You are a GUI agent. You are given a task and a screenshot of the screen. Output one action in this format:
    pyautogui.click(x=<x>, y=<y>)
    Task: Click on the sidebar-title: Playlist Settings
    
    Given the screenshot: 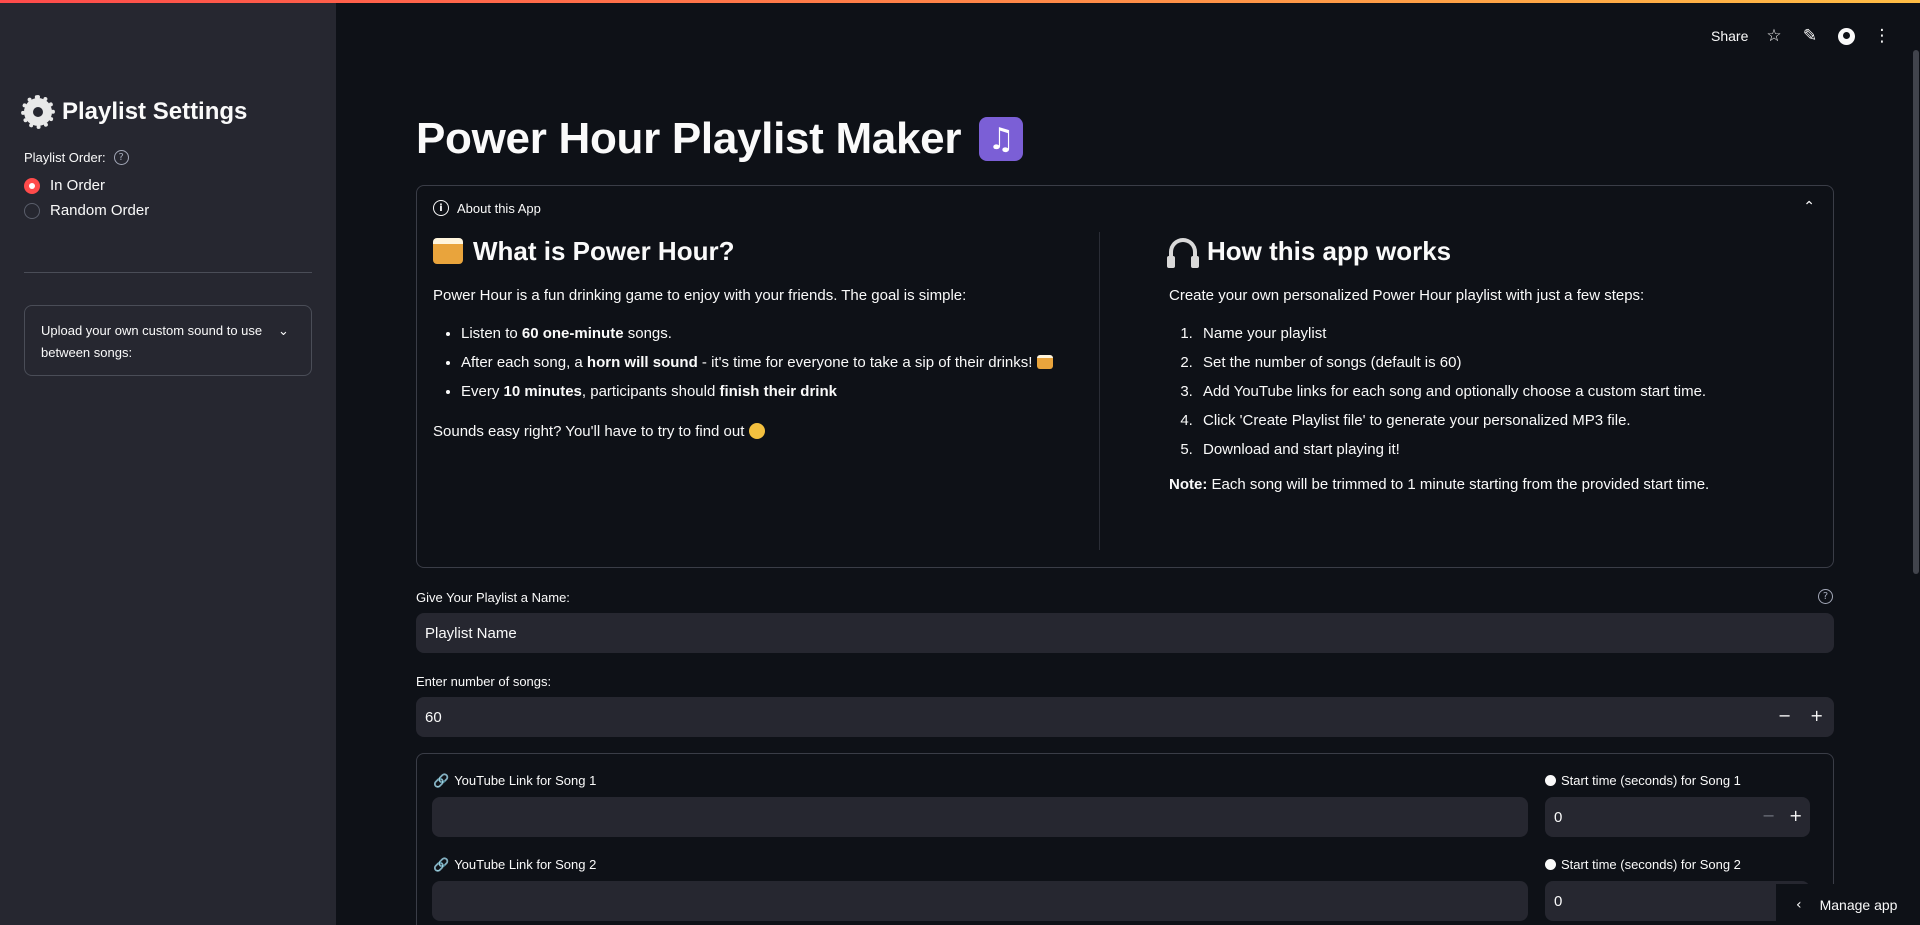 What is the action you would take?
    pyautogui.click(x=134, y=112)
    